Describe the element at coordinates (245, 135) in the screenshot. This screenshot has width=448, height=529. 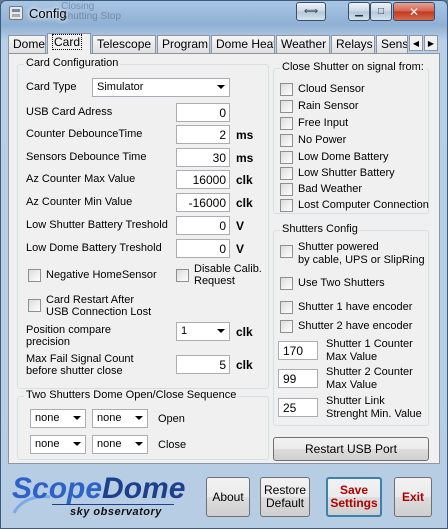
I see `counter-debounce-unit: ms` at that location.